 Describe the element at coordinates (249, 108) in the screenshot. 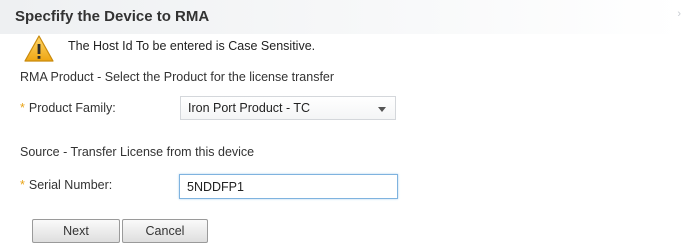

I see `product-family-selected-value: Iron Port Product - TC` at that location.